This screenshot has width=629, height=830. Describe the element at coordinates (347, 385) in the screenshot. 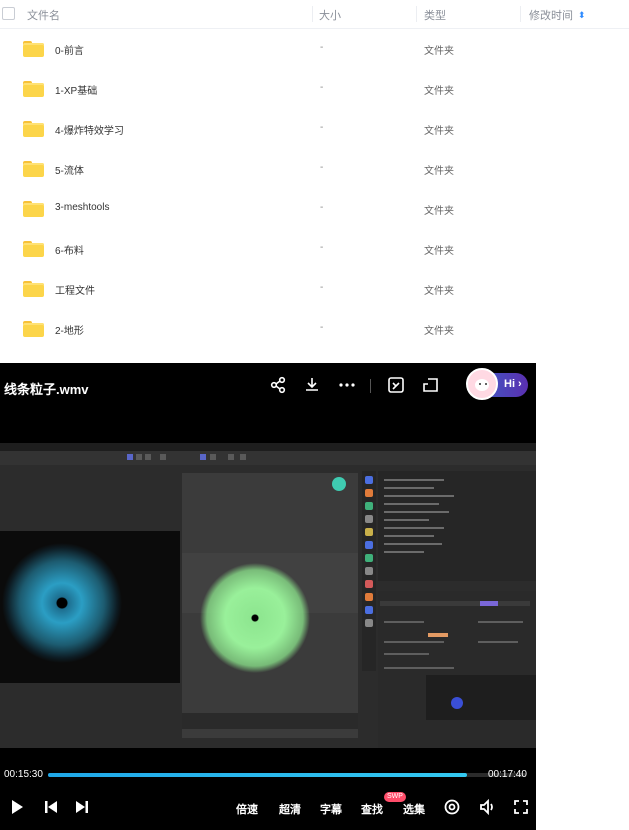

I see `more-icon` at that location.